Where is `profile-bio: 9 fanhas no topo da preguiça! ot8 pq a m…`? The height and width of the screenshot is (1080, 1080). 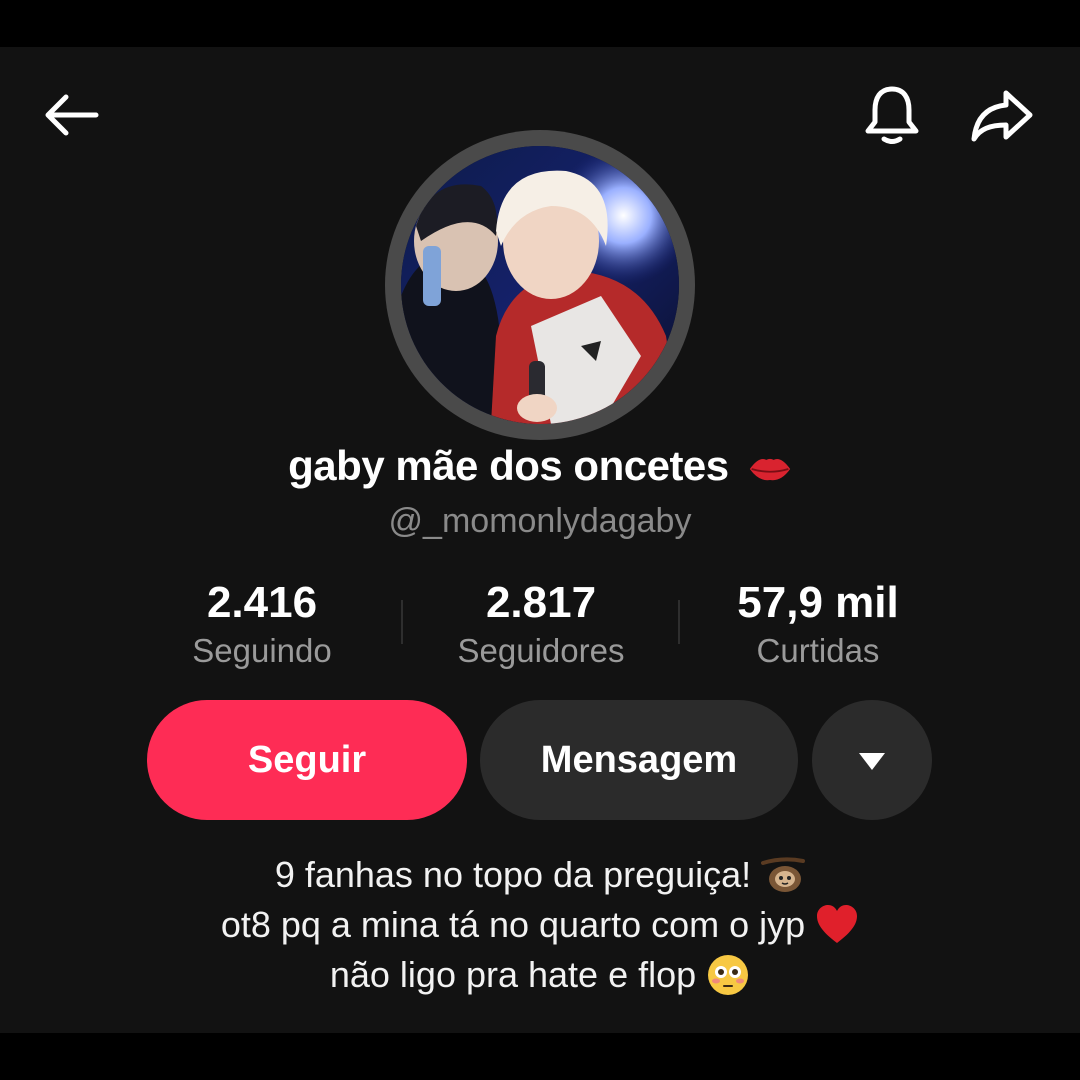
profile-bio: 9 fanhas no topo da preguiça! ot8 pq a m… is located at coordinates (540, 925).